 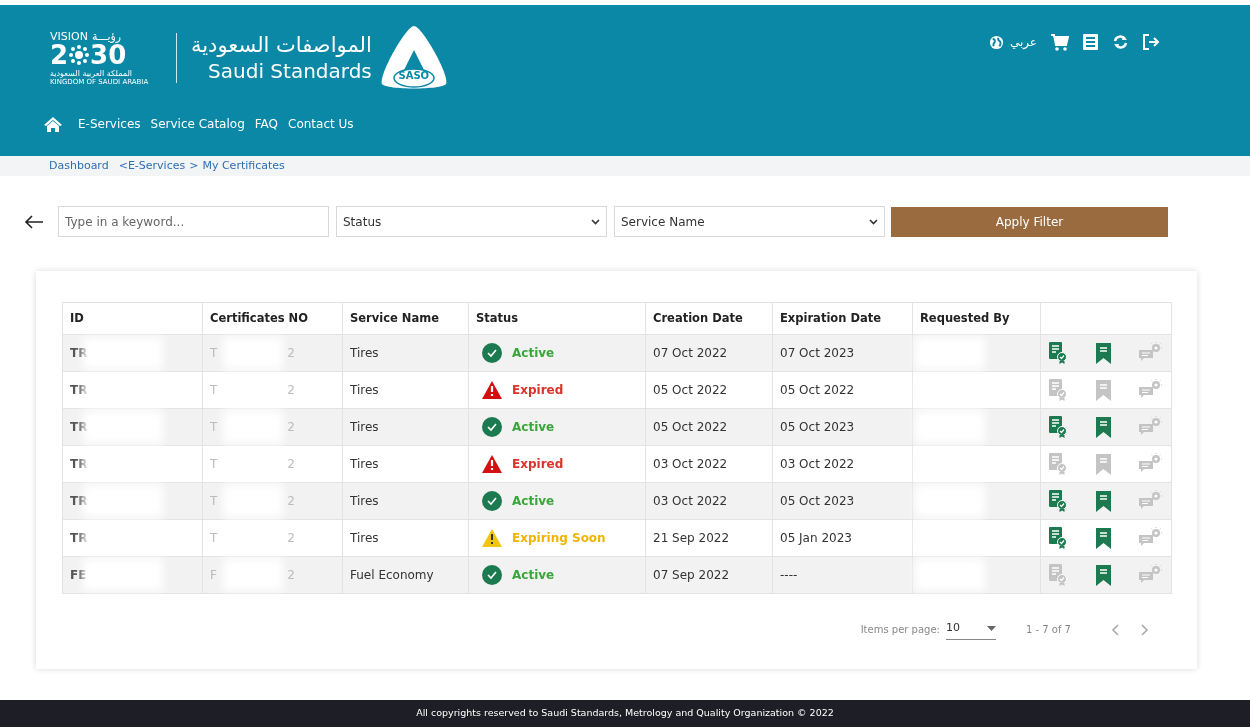 What do you see at coordinates (471, 221) in the screenshot?
I see `status-dropdown: Status` at bounding box center [471, 221].